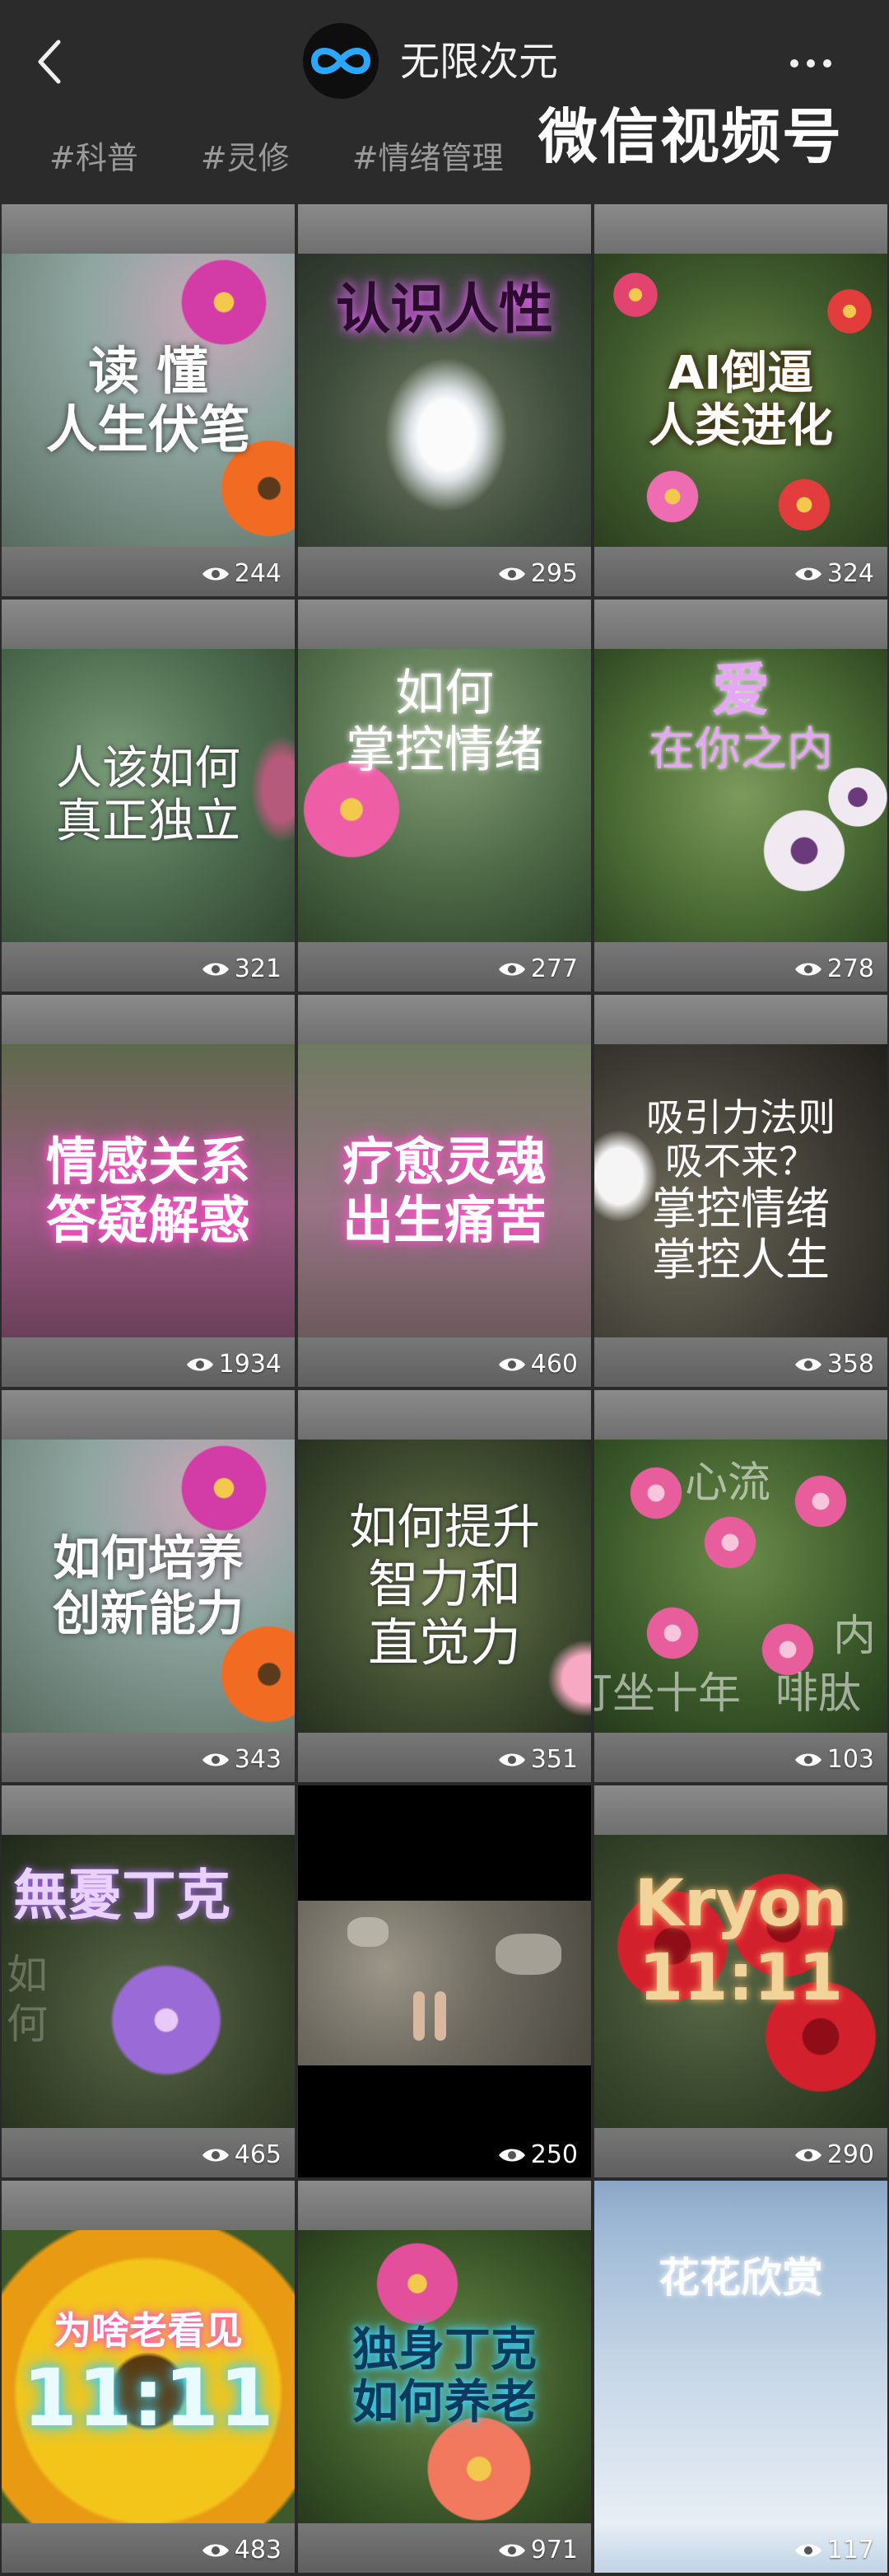  What do you see at coordinates (741, 690) in the screenshot?
I see `caption-line: 爱` at bounding box center [741, 690].